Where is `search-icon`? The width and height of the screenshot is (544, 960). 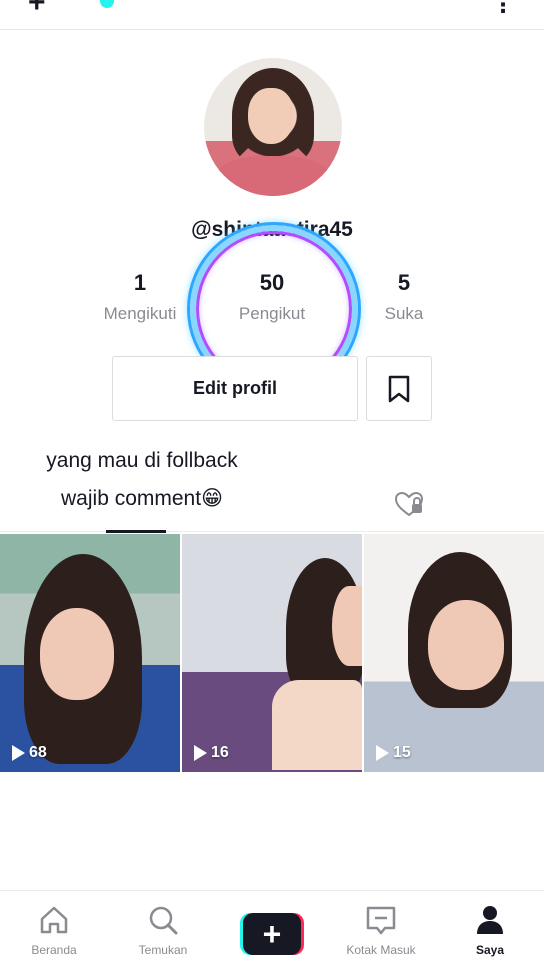
search-icon is located at coordinates (163, 920).